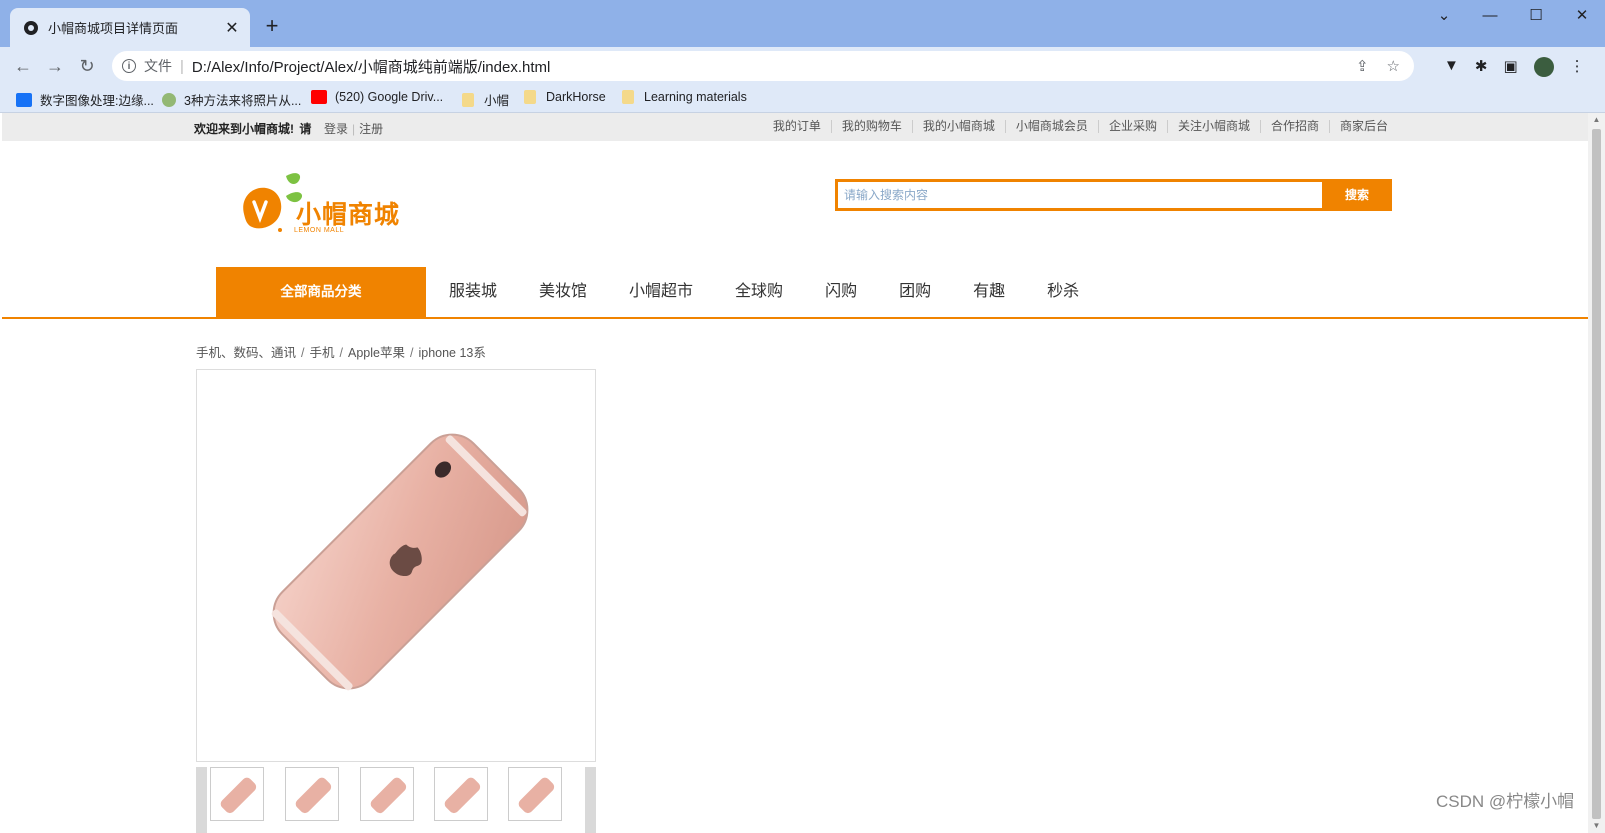 The image size is (1605, 833). I want to click on breadcrumb-item: 手机、数码、通讯, so click(246, 353).